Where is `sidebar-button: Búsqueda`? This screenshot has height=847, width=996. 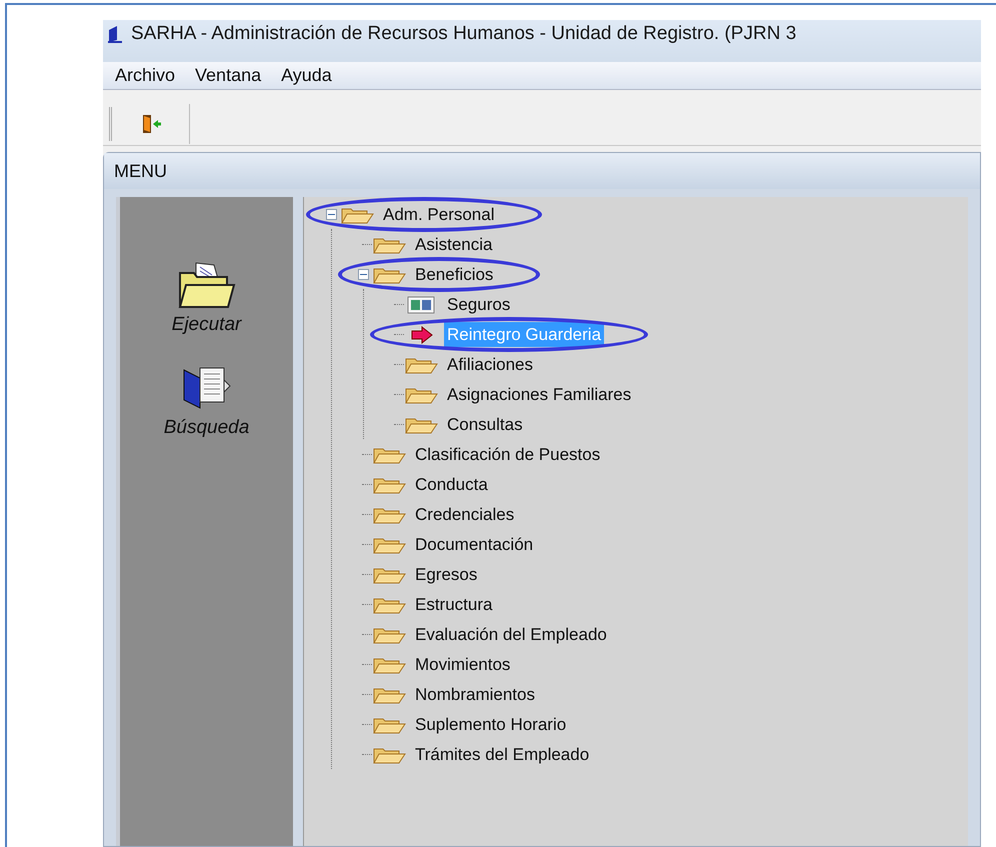 sidebar-button: Búsqueda is located at coordinates (207, 402).